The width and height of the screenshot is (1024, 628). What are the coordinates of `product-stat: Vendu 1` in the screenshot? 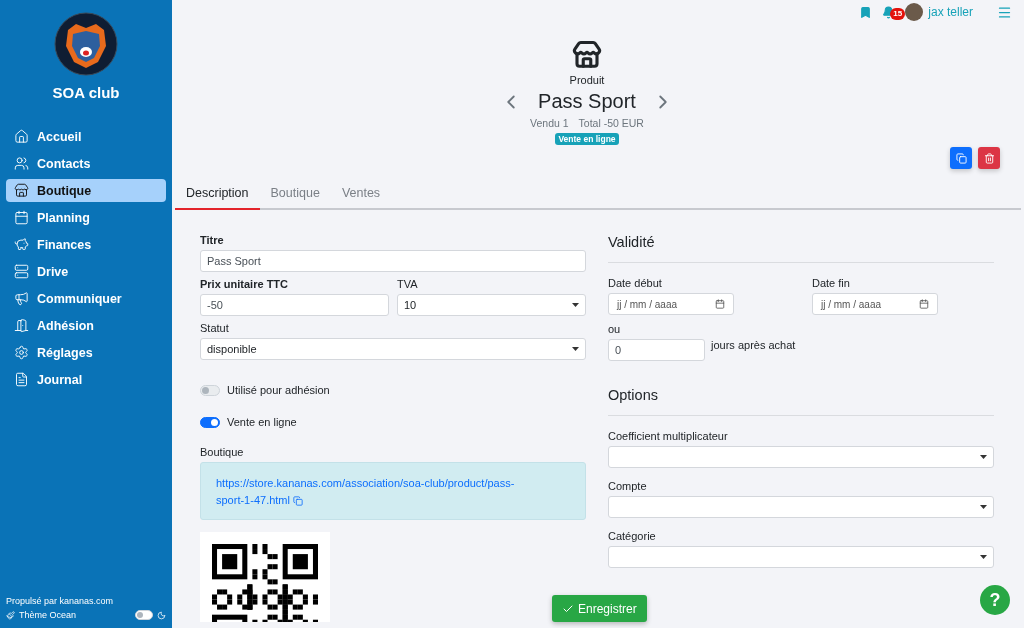 It's located at (549, 123).